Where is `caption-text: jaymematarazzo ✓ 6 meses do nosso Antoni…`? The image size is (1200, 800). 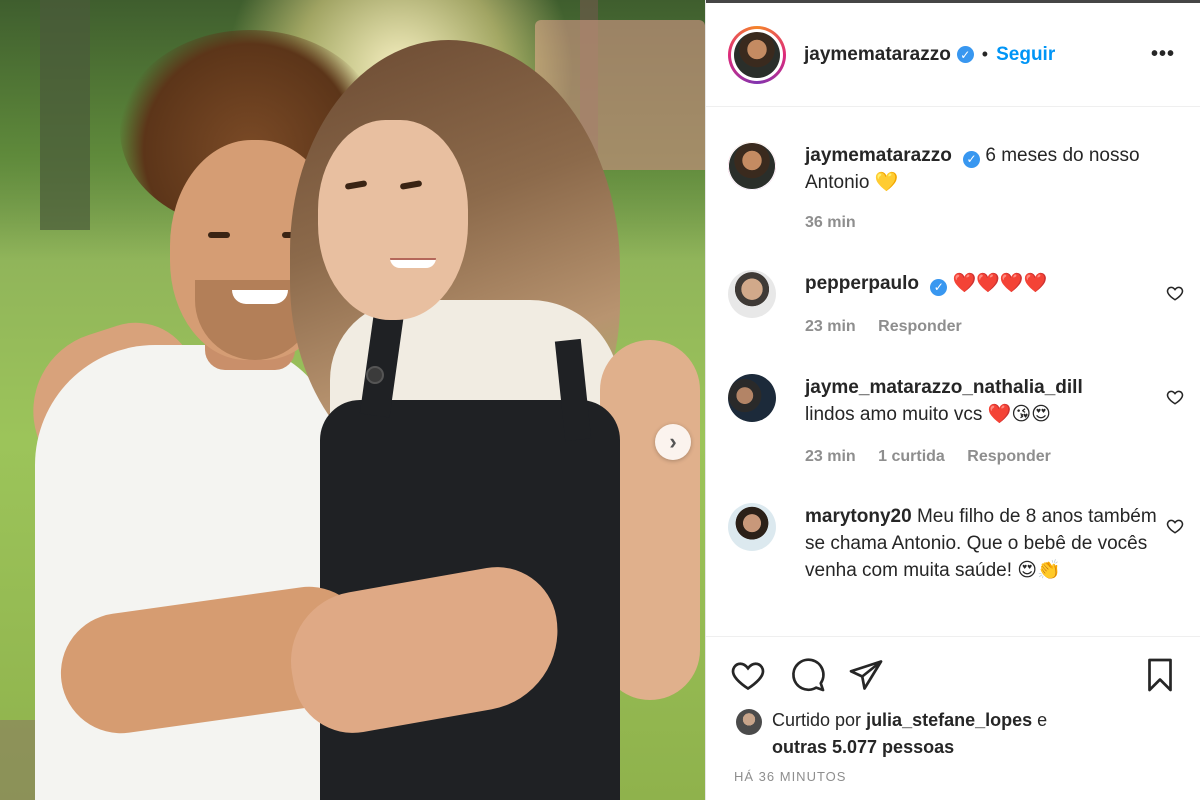 caption-text: jaymematarazzo ✓ 6 meses do nosso Antoni… is located at coordinates (985, 169).